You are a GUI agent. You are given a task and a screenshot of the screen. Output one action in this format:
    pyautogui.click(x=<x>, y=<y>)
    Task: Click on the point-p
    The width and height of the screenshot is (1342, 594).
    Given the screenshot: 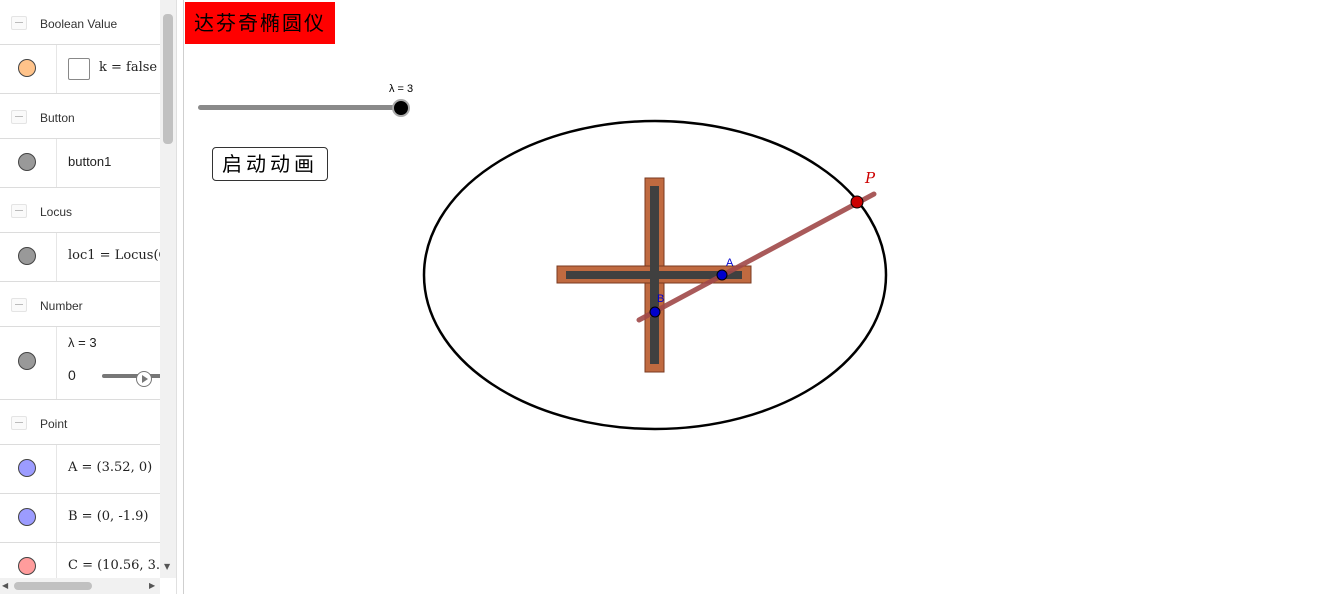 What is the action you would take?
    pyautogui.click(x=857, y=202)
    